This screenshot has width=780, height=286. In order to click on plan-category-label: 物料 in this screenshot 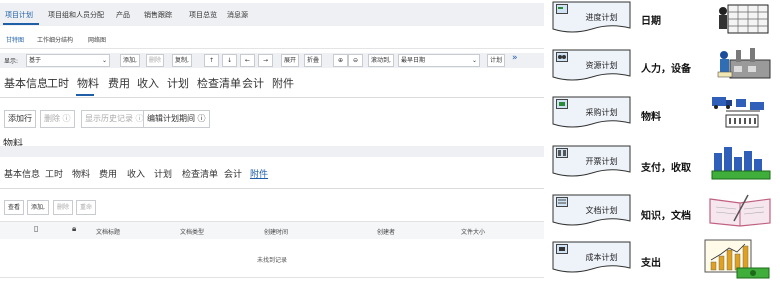, I will do `click(651, 117)`.